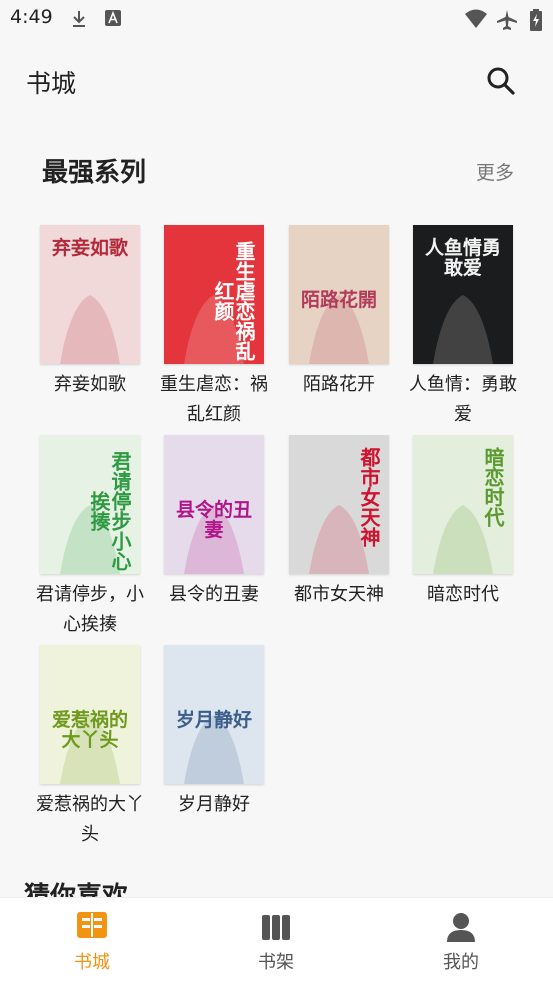 The width and height of the screenshot is (553, 984). I want to click on book-cover-title: 爱惹祸的大丫头, so click(89, 730).